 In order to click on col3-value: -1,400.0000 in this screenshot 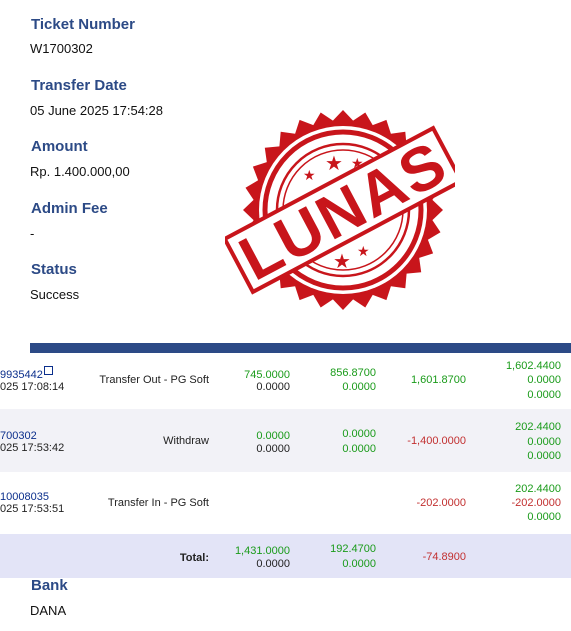, I will do `click(436, 441)`.